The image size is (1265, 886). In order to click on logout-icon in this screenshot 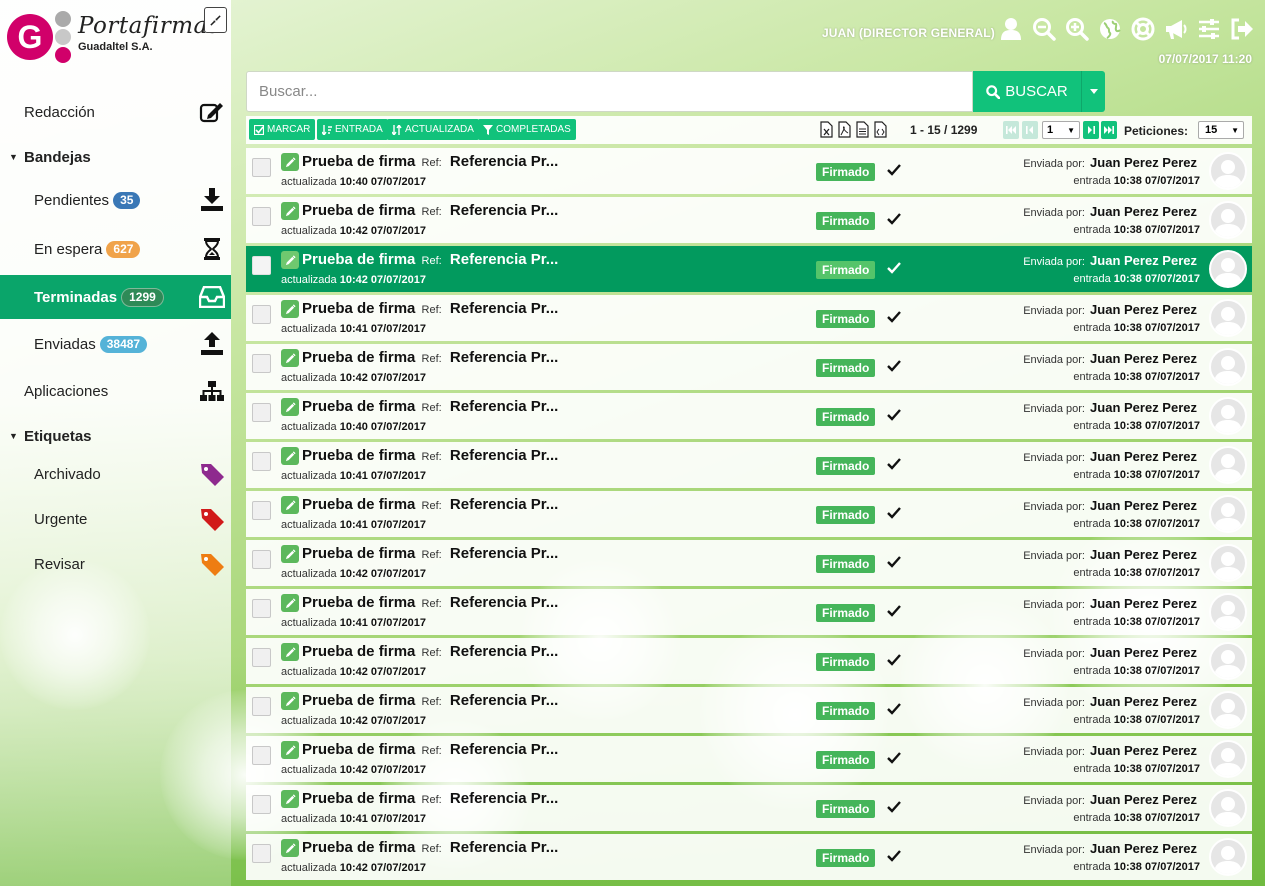, I will do `click(1242, 29)`.